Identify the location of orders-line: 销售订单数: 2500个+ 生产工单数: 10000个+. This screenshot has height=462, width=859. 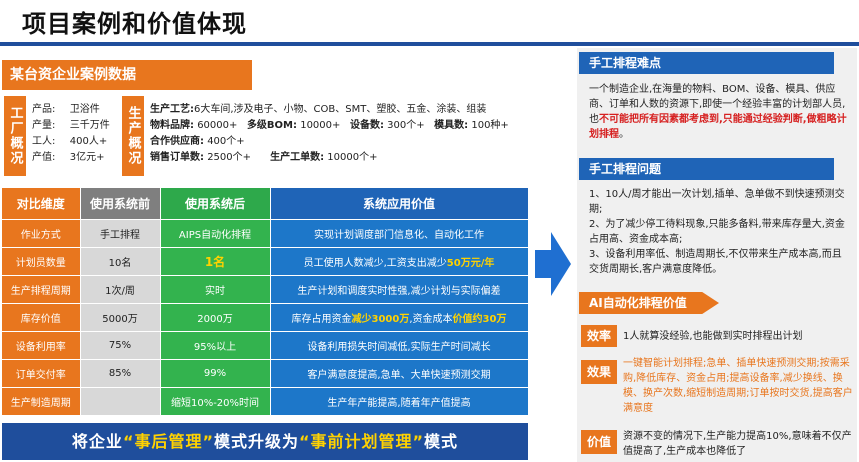
(340, 158).